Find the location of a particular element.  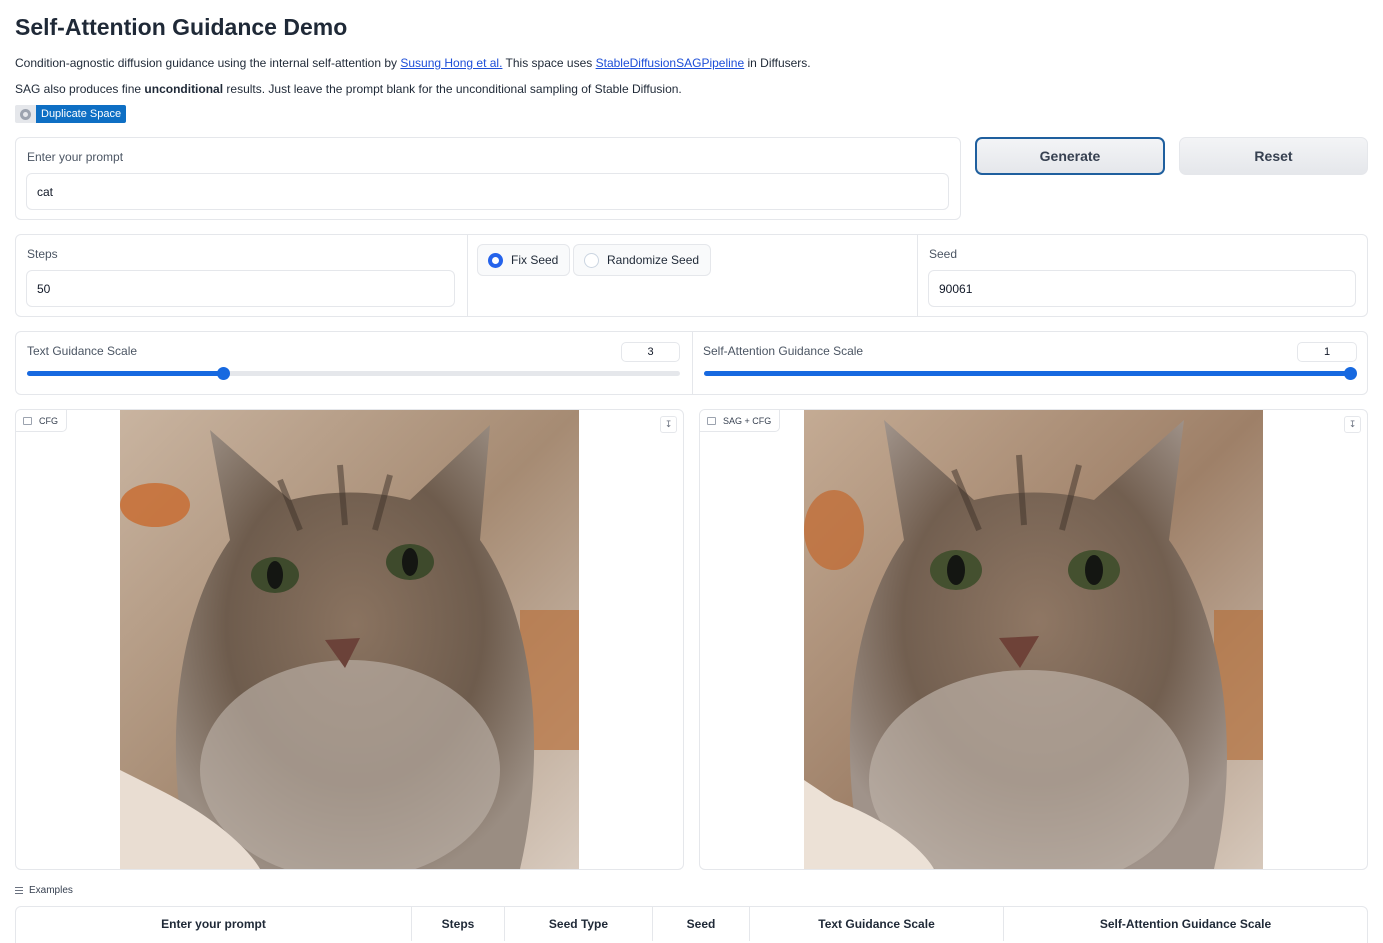

radio-randomize-seed: Randomize Seed is located at coordinates (642, 260).